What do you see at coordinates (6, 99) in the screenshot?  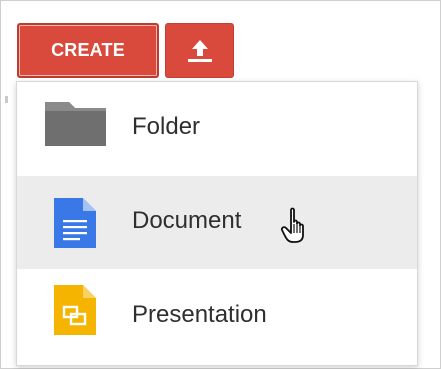 I see `left-edge-mark` at bounding box center [6, 99].